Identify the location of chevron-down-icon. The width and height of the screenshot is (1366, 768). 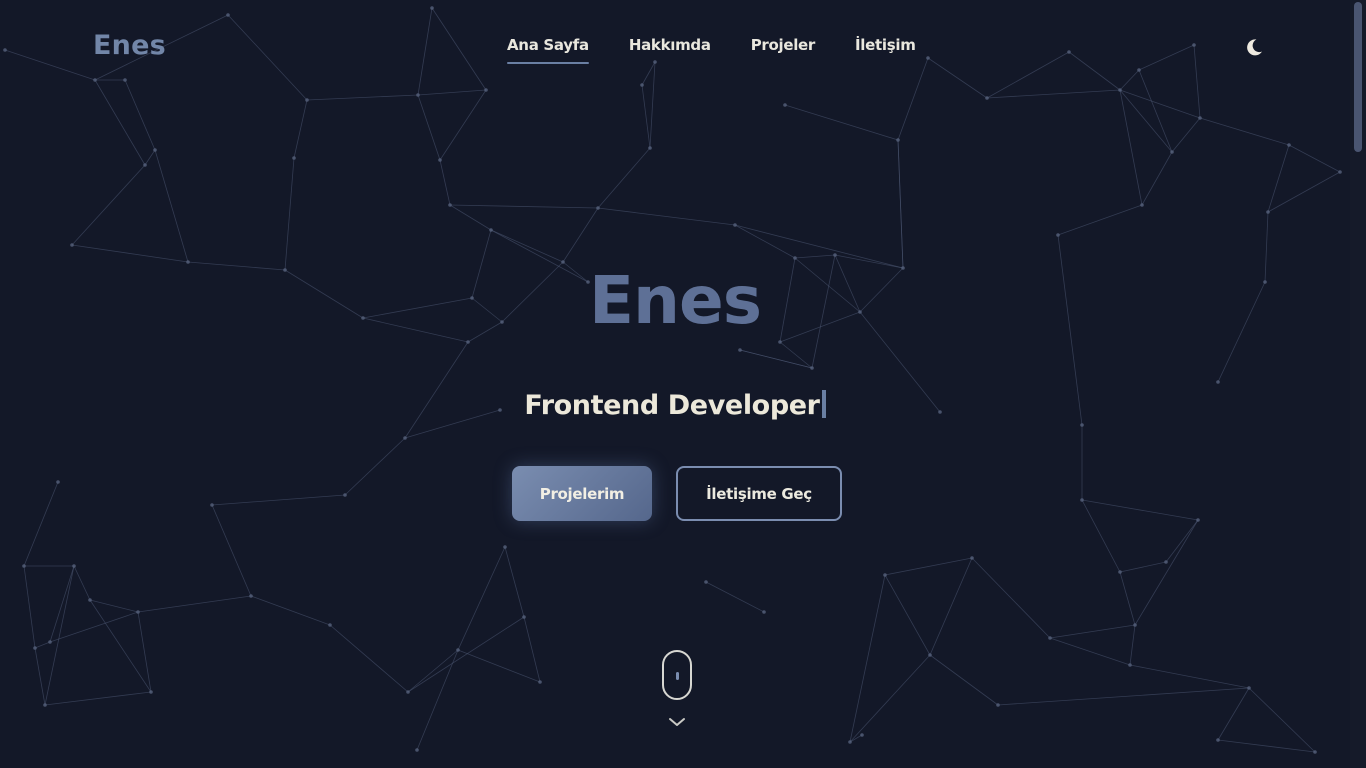
(677, 722).